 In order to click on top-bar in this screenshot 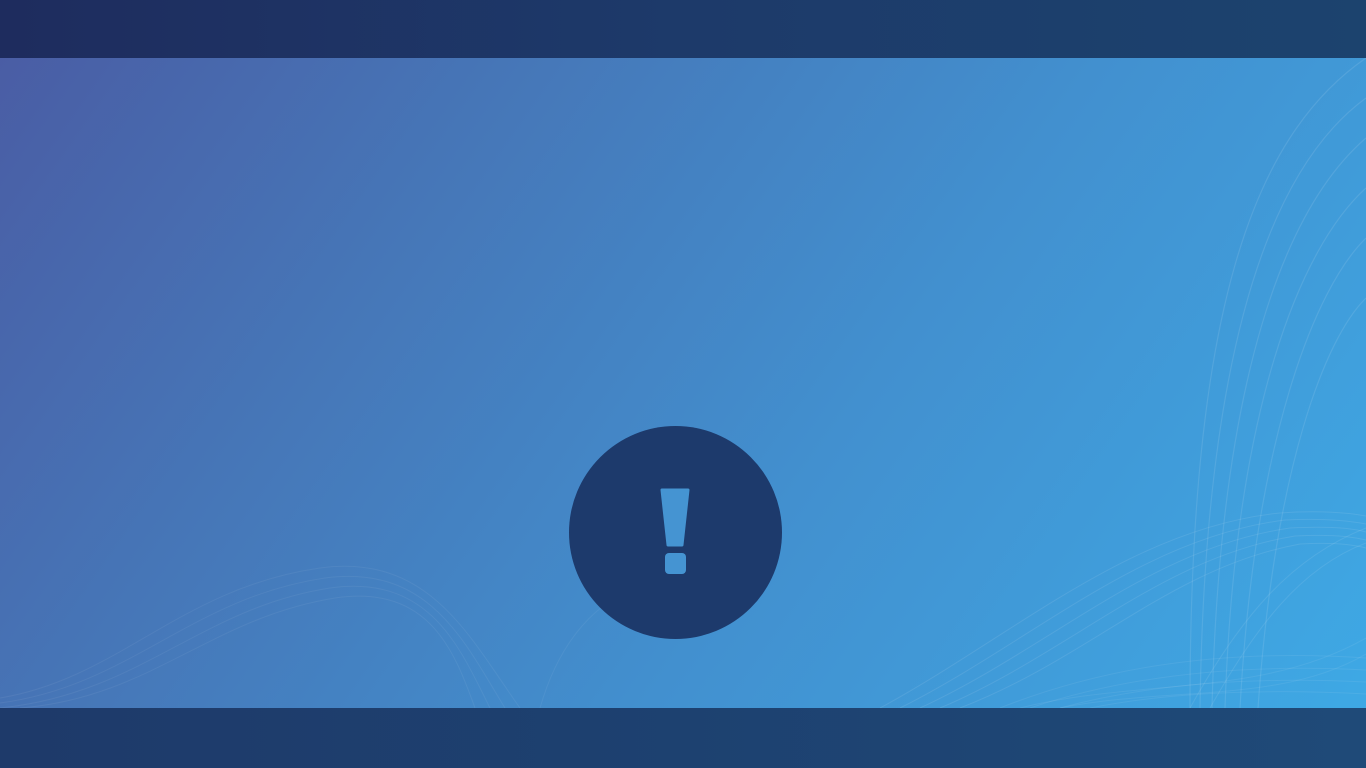, I will do `click(683, 29)`.